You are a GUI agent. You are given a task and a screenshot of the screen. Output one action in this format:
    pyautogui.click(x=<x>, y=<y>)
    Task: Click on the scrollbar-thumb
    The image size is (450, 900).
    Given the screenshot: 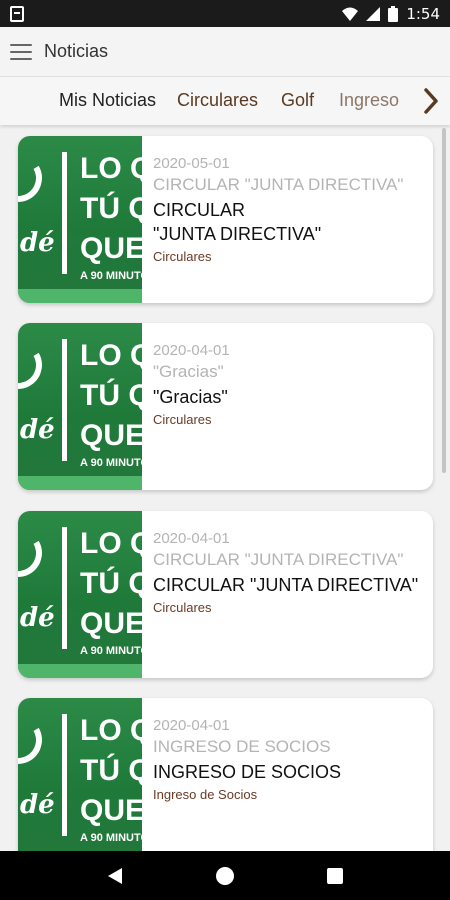 What is the action you would take?
    pyautogui.click(x=444, y=300)
    